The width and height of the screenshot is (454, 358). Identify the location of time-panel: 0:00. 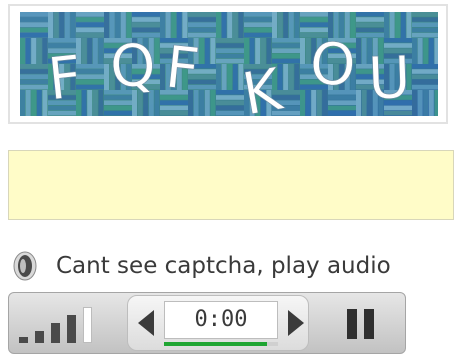
(218, 323).